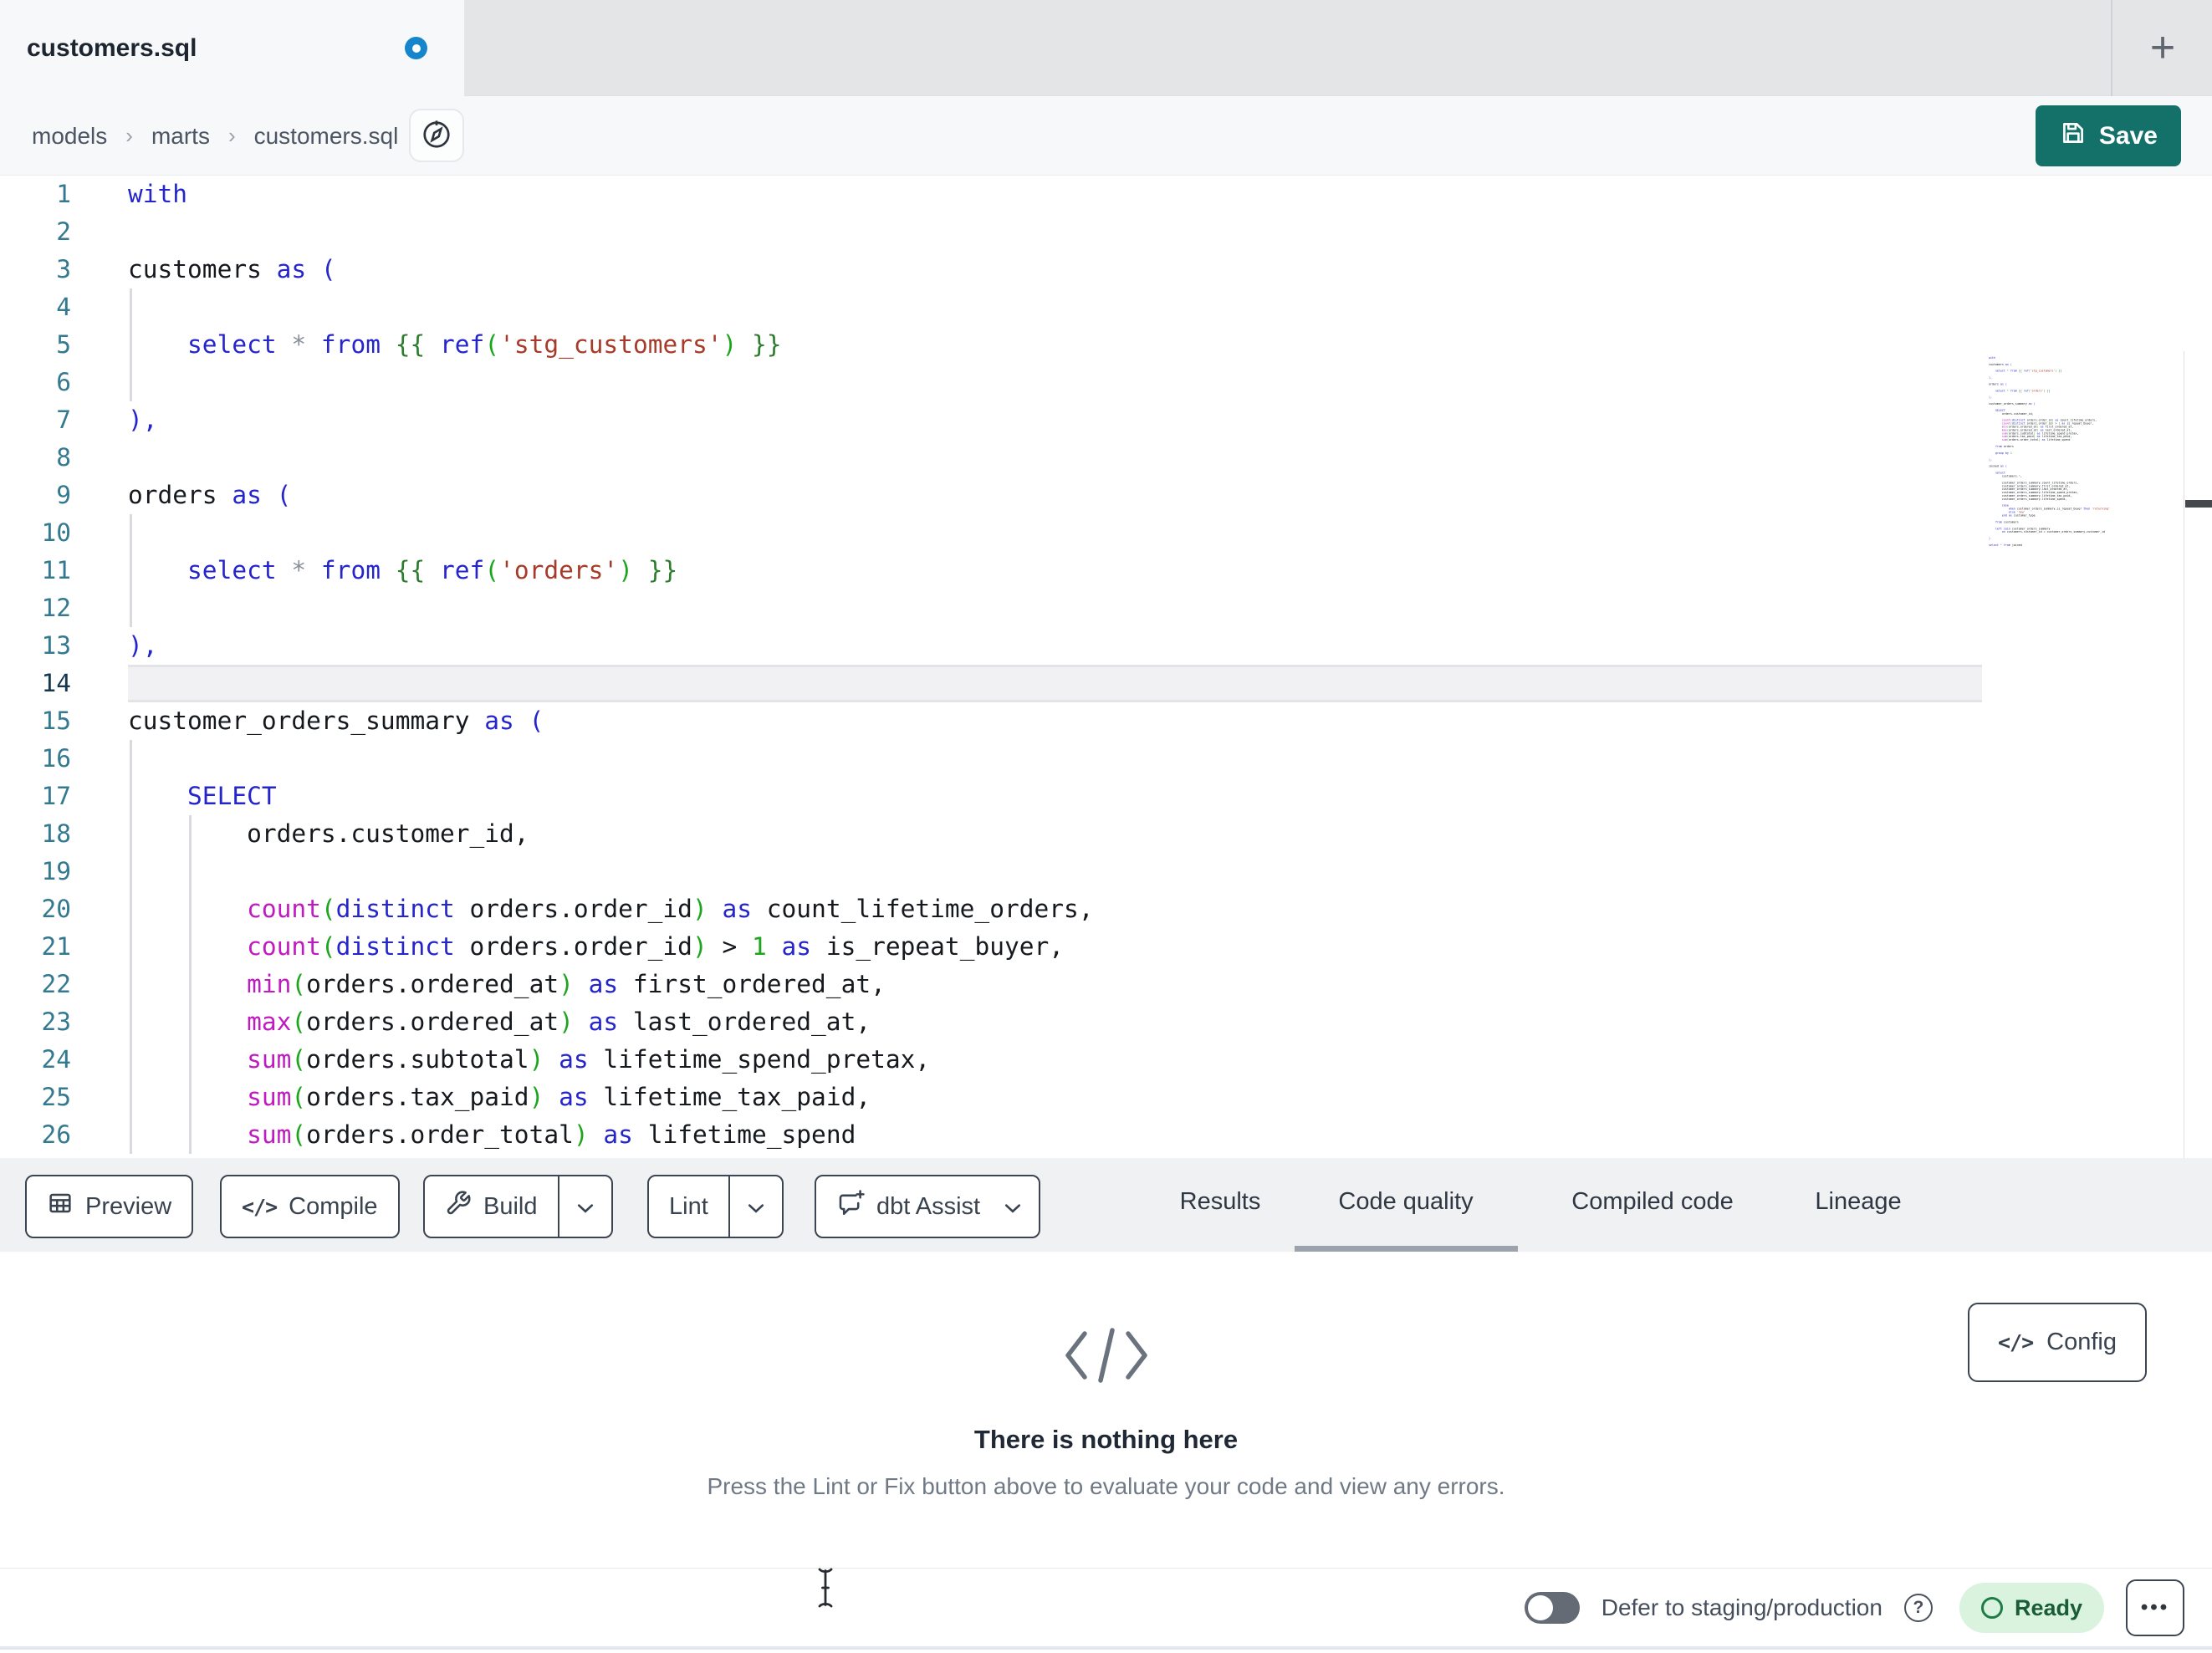 Image resolution: width=2212 pixels, height=1653 pixels. What do you see at coordinates (1106, 1357) in the screenshot?
I see `code-icon` at bounding box center [1106, 1357].